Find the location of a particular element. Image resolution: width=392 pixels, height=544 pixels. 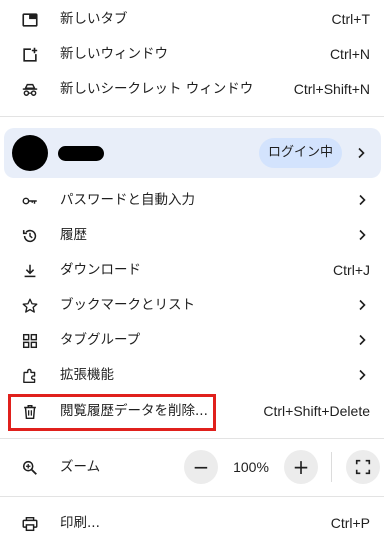

tab-groups-label: タブグループ is located at coordinates (100, 340).